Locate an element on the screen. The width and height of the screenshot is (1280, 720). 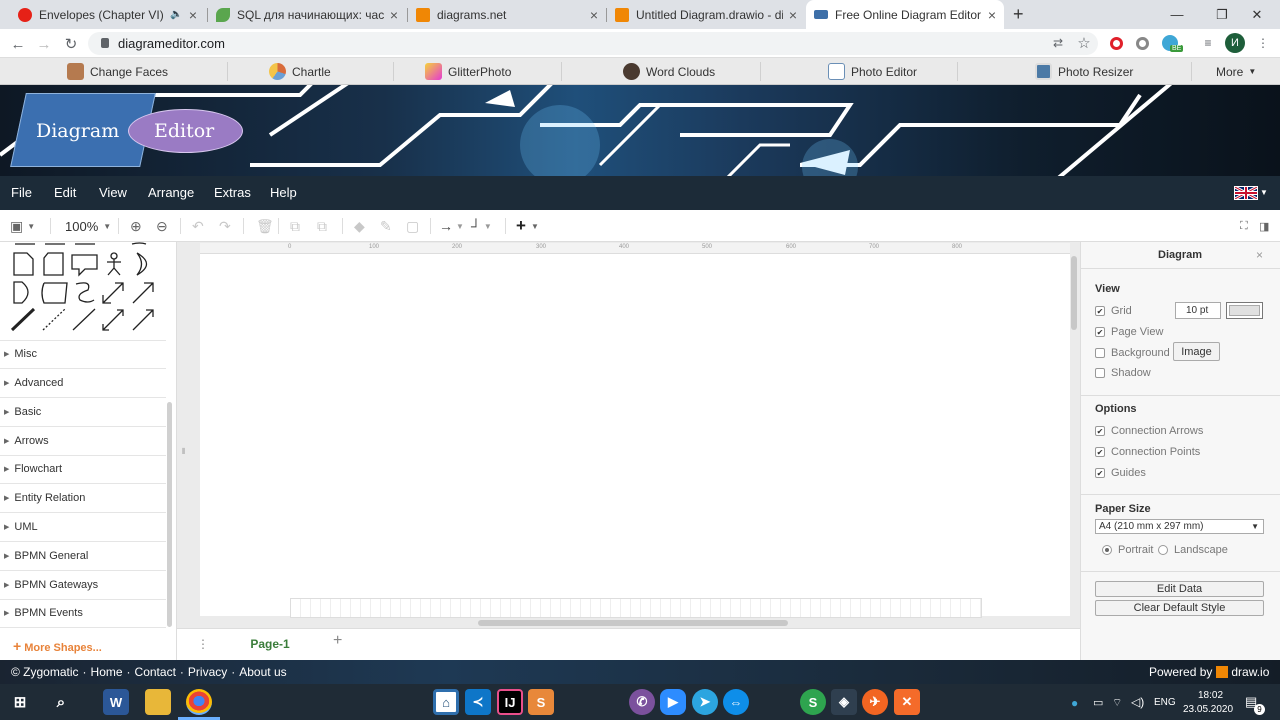
radio-selected is located at coordinates (1107, 550).